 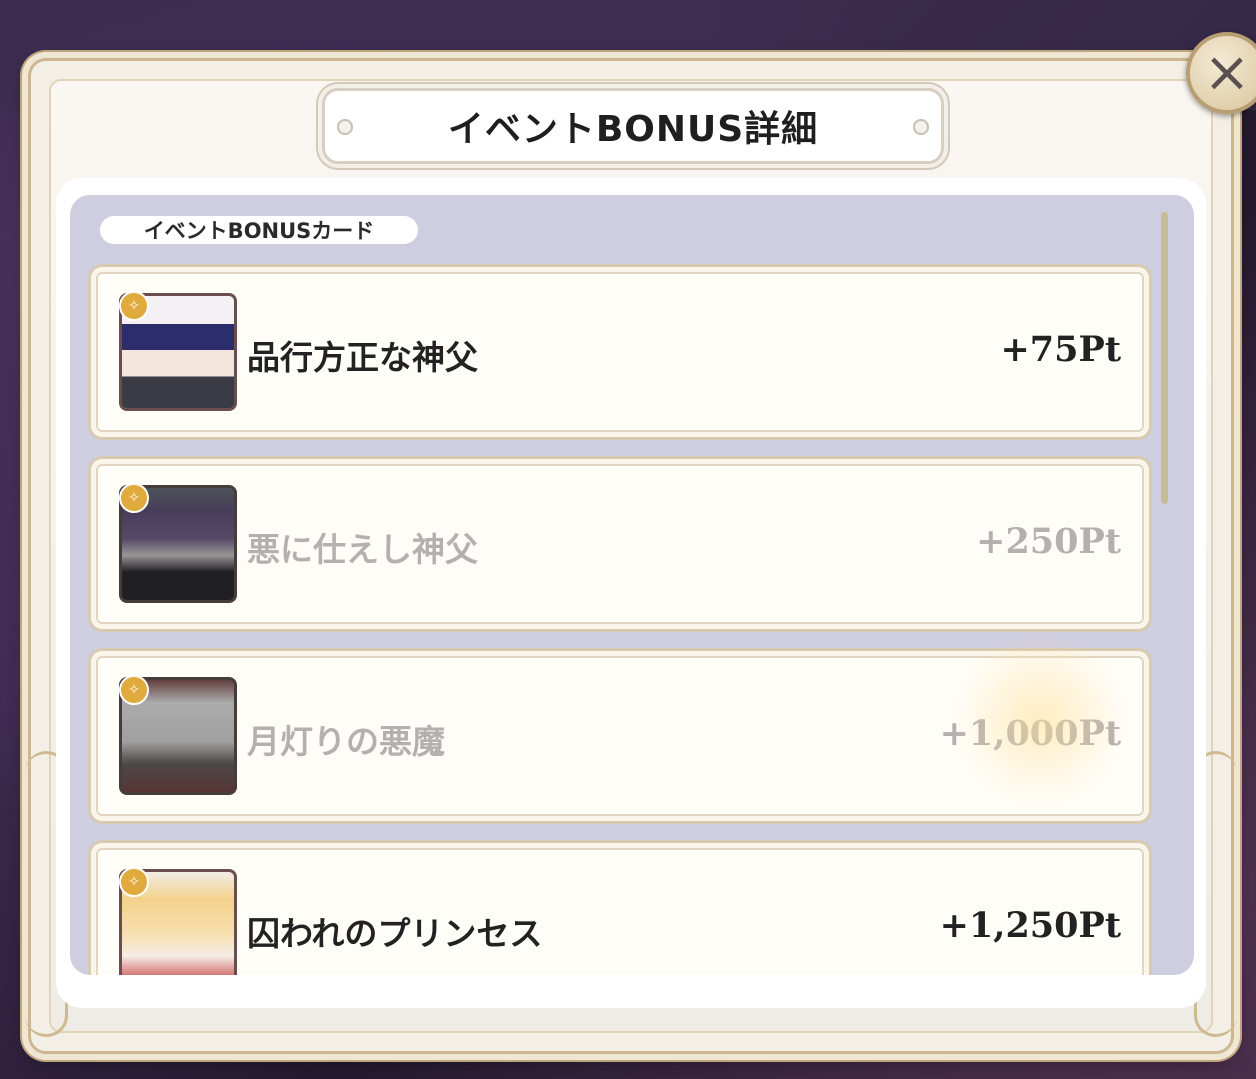 What do you see at coordinates (345, 127) in the screenshot?
I see `plaque-ornament-left` at bounding box center [345, 127].